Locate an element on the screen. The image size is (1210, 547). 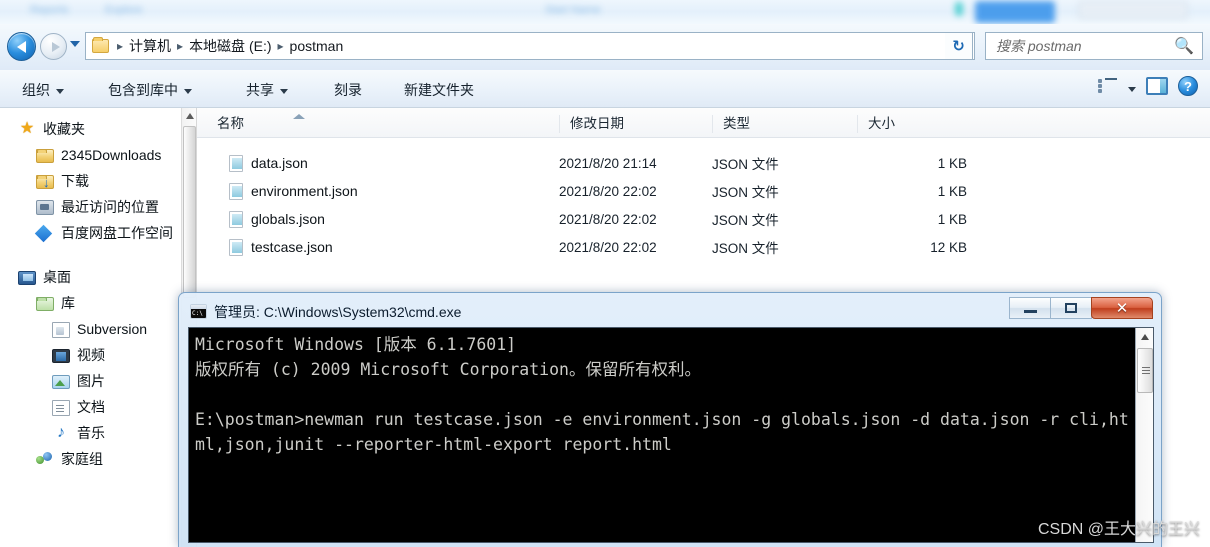
help-icon: ? is located at coordinates (1188, 86).